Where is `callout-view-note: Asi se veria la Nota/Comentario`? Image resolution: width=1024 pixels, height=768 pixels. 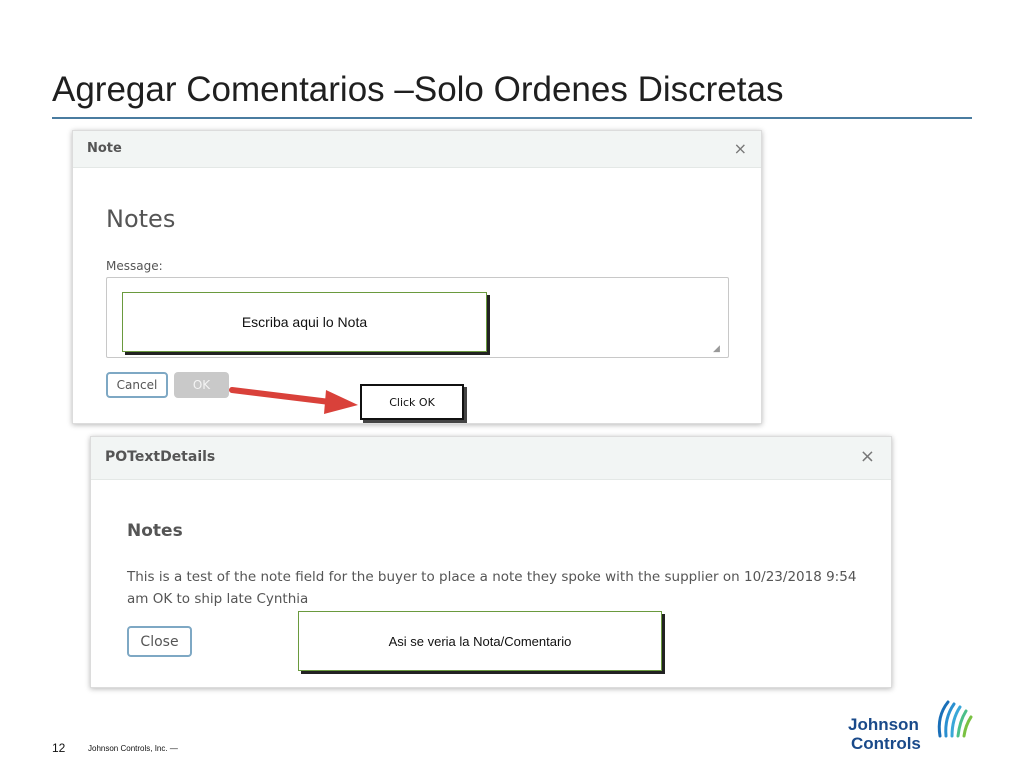 callout-view-note: Asi se veria la Nota/Comentario is located at coordinates (480, 641).